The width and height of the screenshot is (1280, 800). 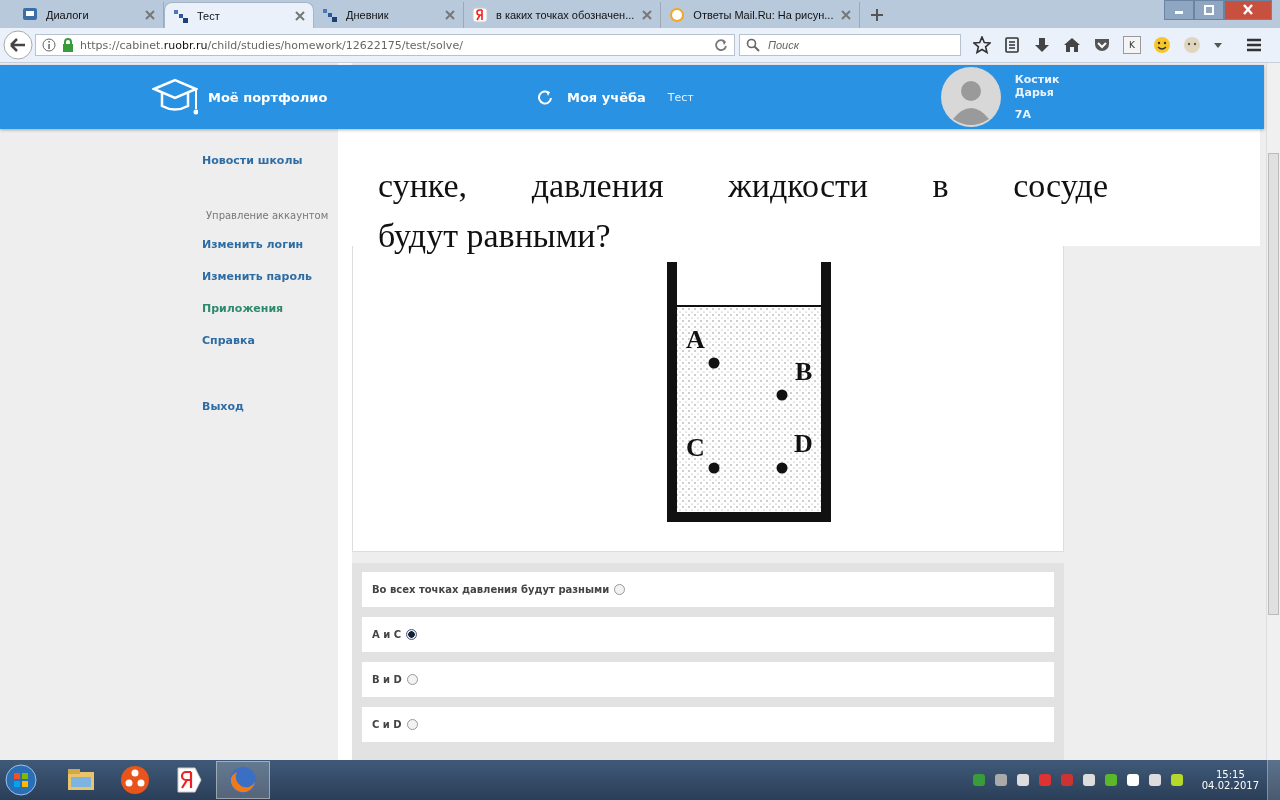 What do you see at coordinates (239, 15) in the screenshot?
I see `browser-tab: Тест` at bounding box center [239, 15].